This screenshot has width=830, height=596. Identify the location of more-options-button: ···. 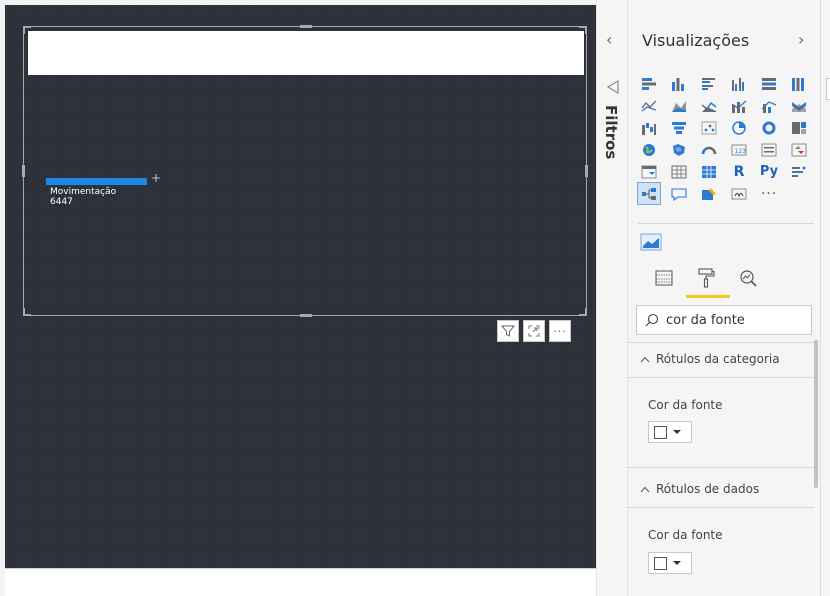
(560, 331).